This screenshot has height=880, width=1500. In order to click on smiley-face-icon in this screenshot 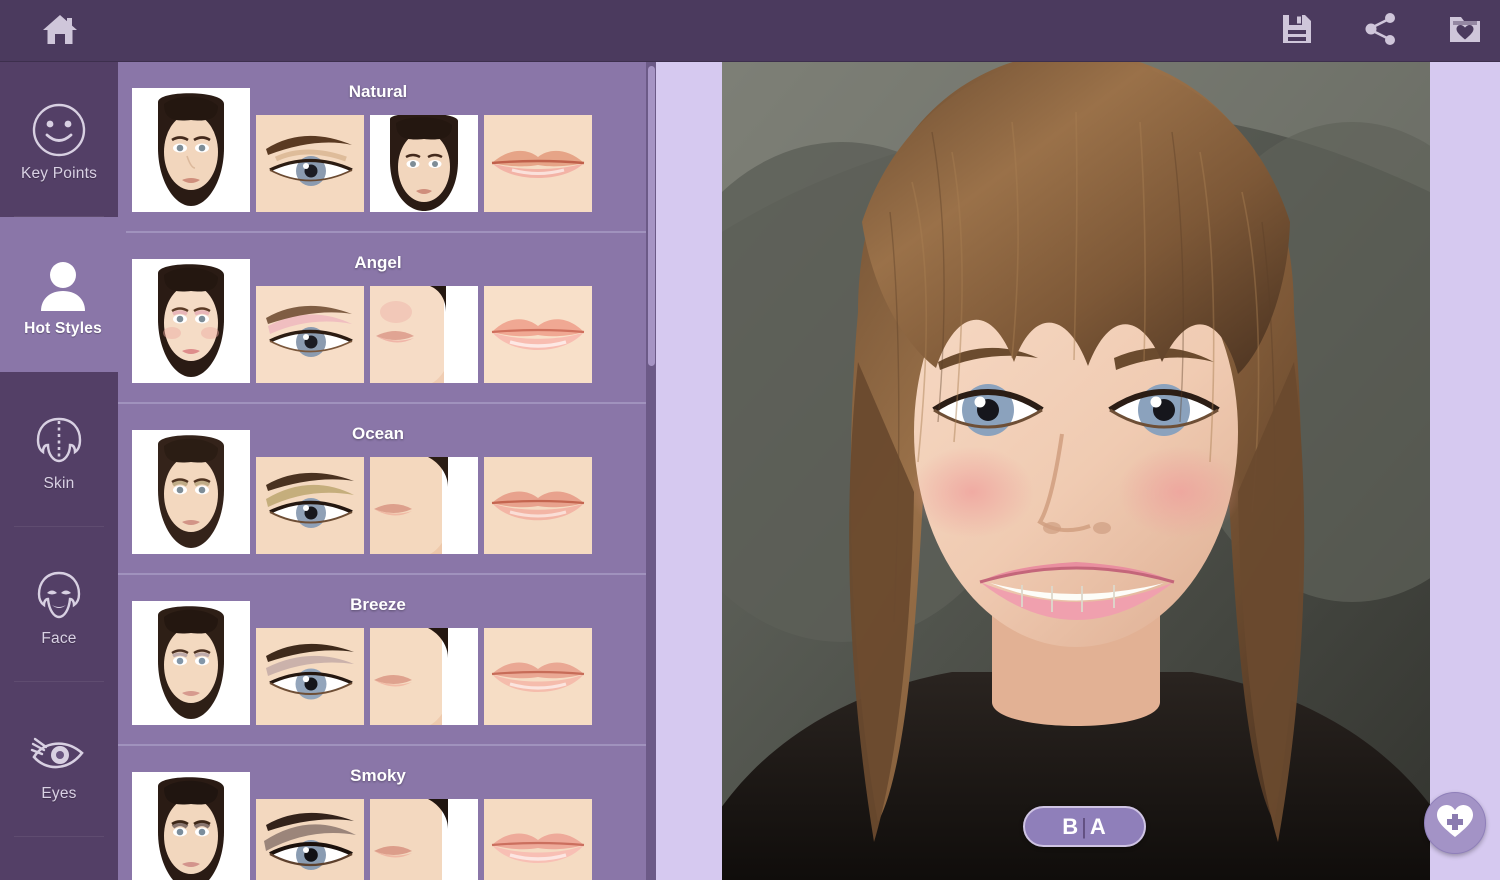, I will do `click(59, 128)`.